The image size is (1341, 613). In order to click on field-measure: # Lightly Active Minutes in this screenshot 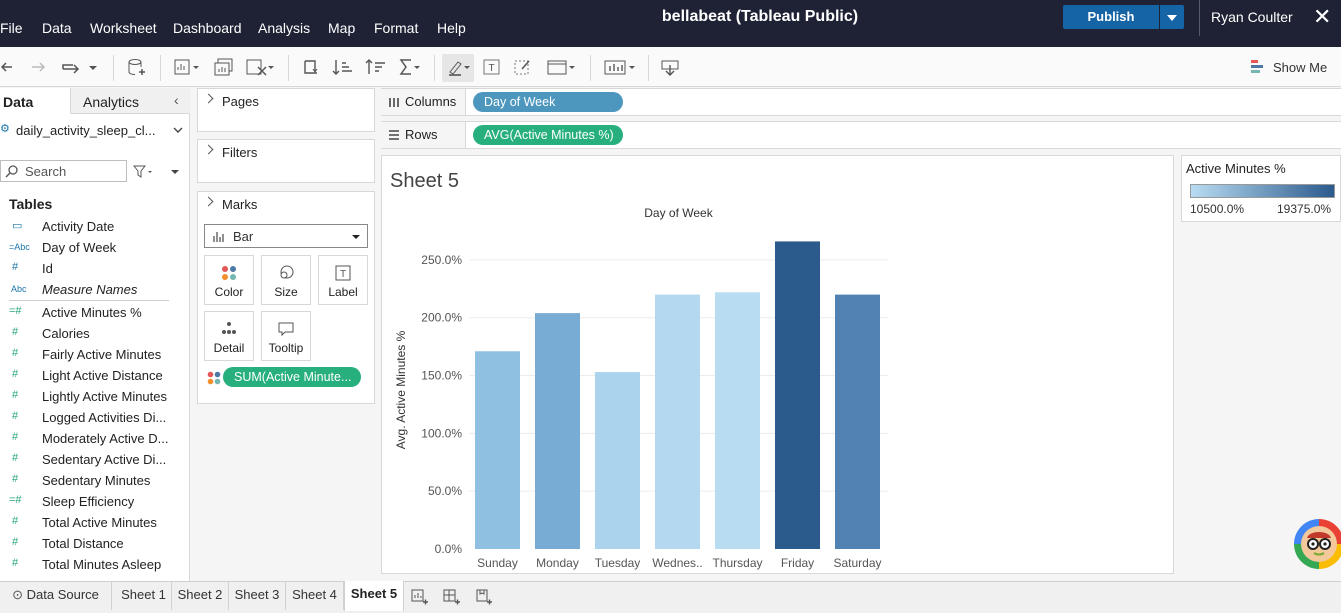, I will do `click(95, 398)`.